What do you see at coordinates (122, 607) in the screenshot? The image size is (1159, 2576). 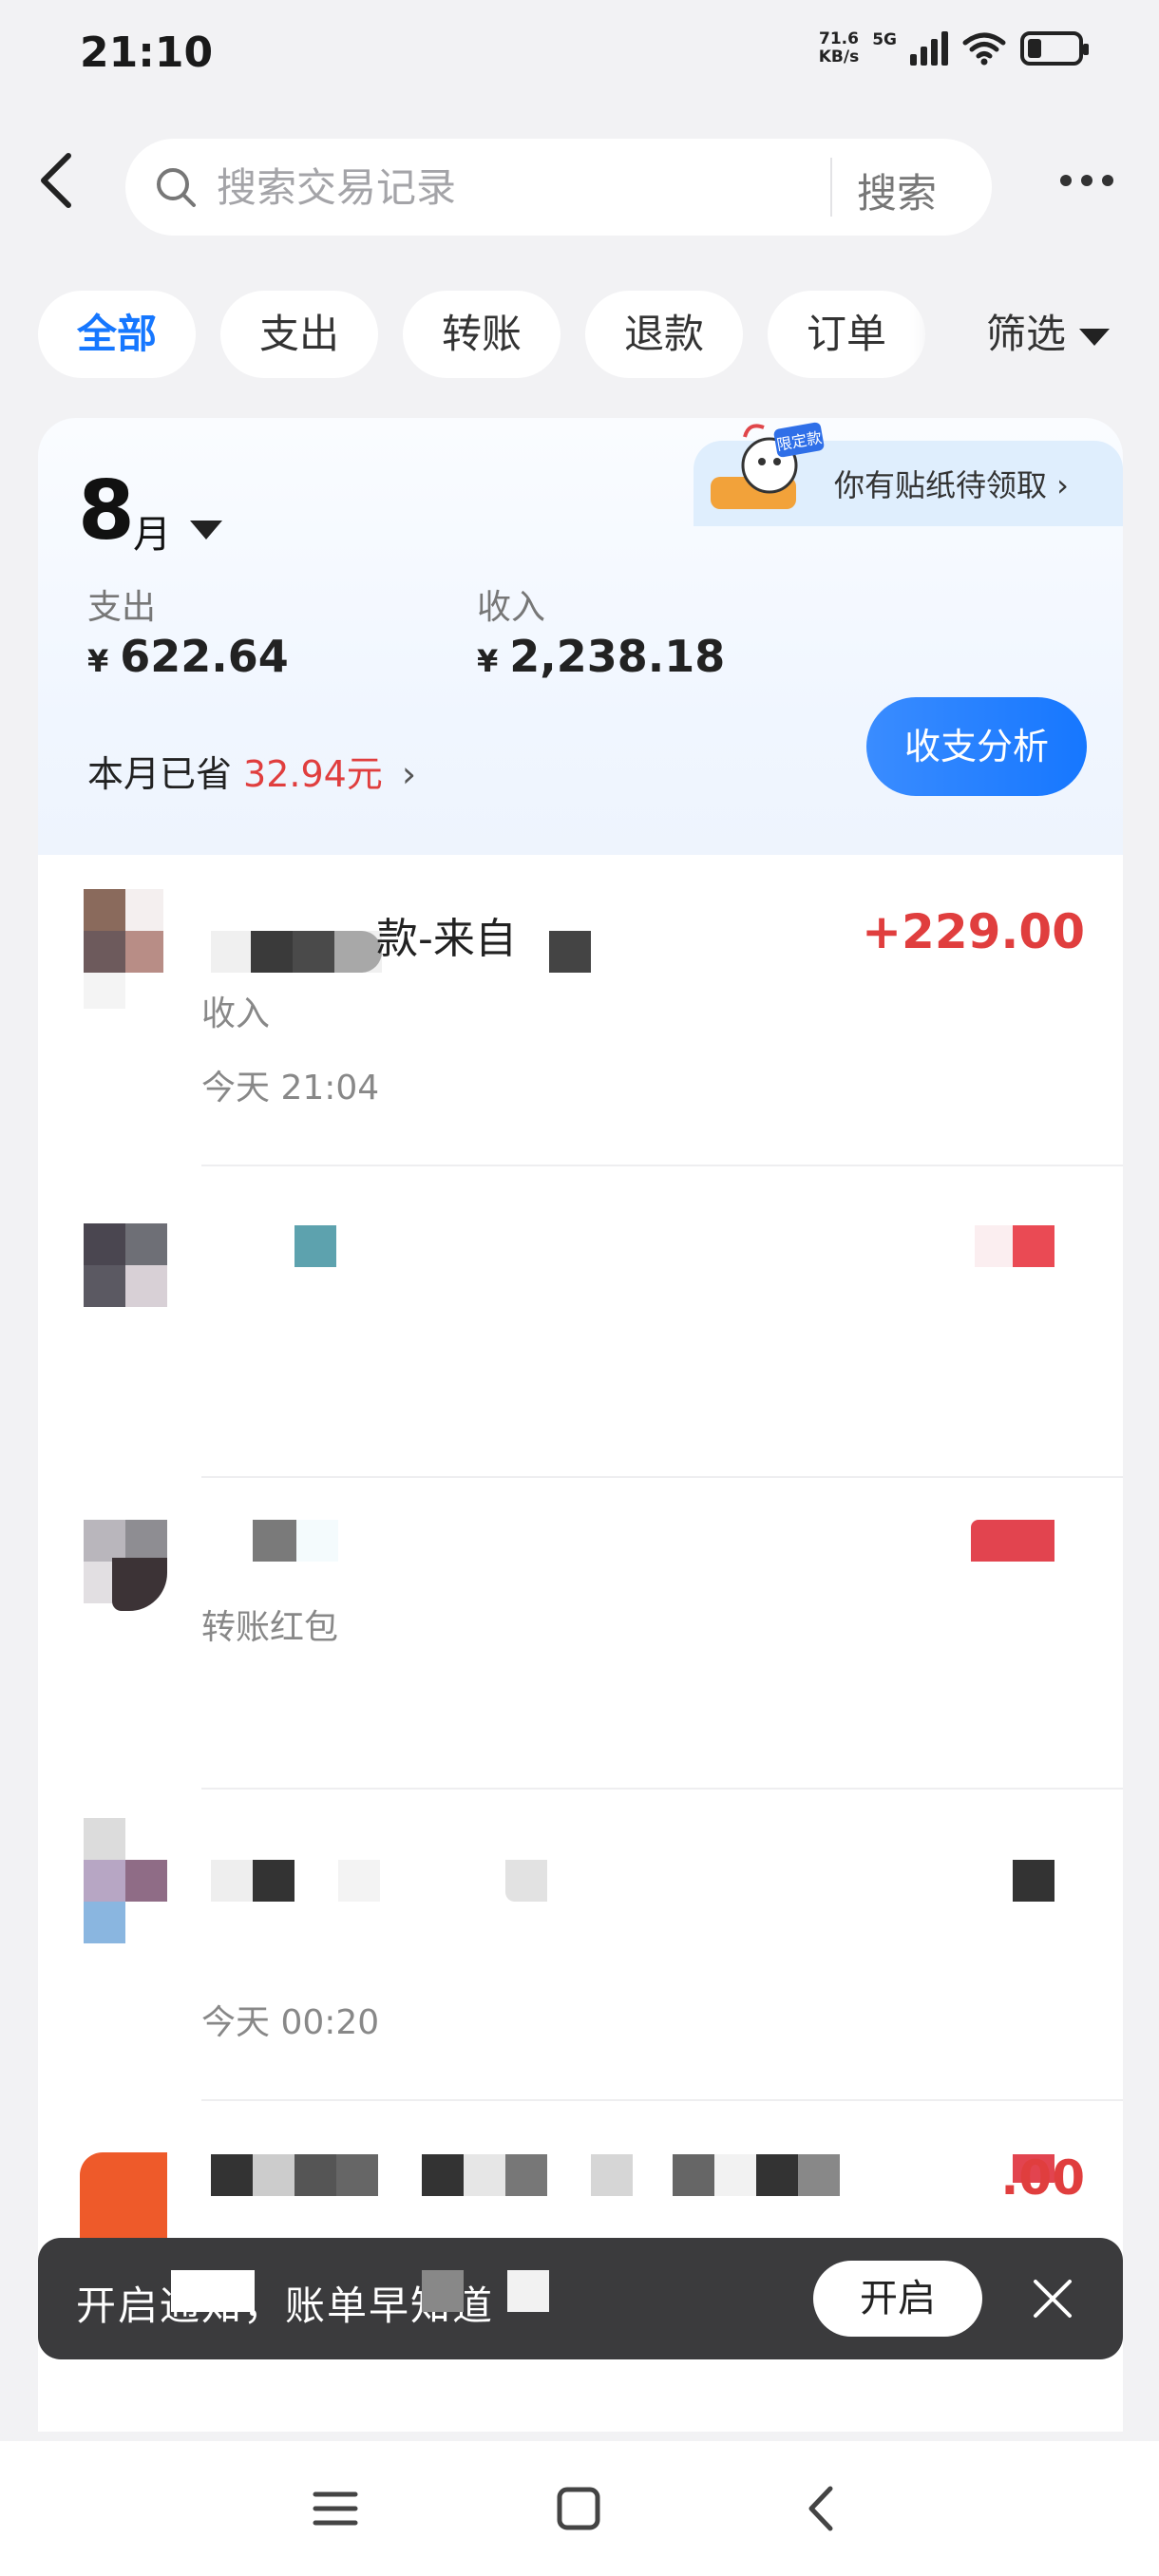 I see `expense-label: 支出` at bounding box center [122, 607].